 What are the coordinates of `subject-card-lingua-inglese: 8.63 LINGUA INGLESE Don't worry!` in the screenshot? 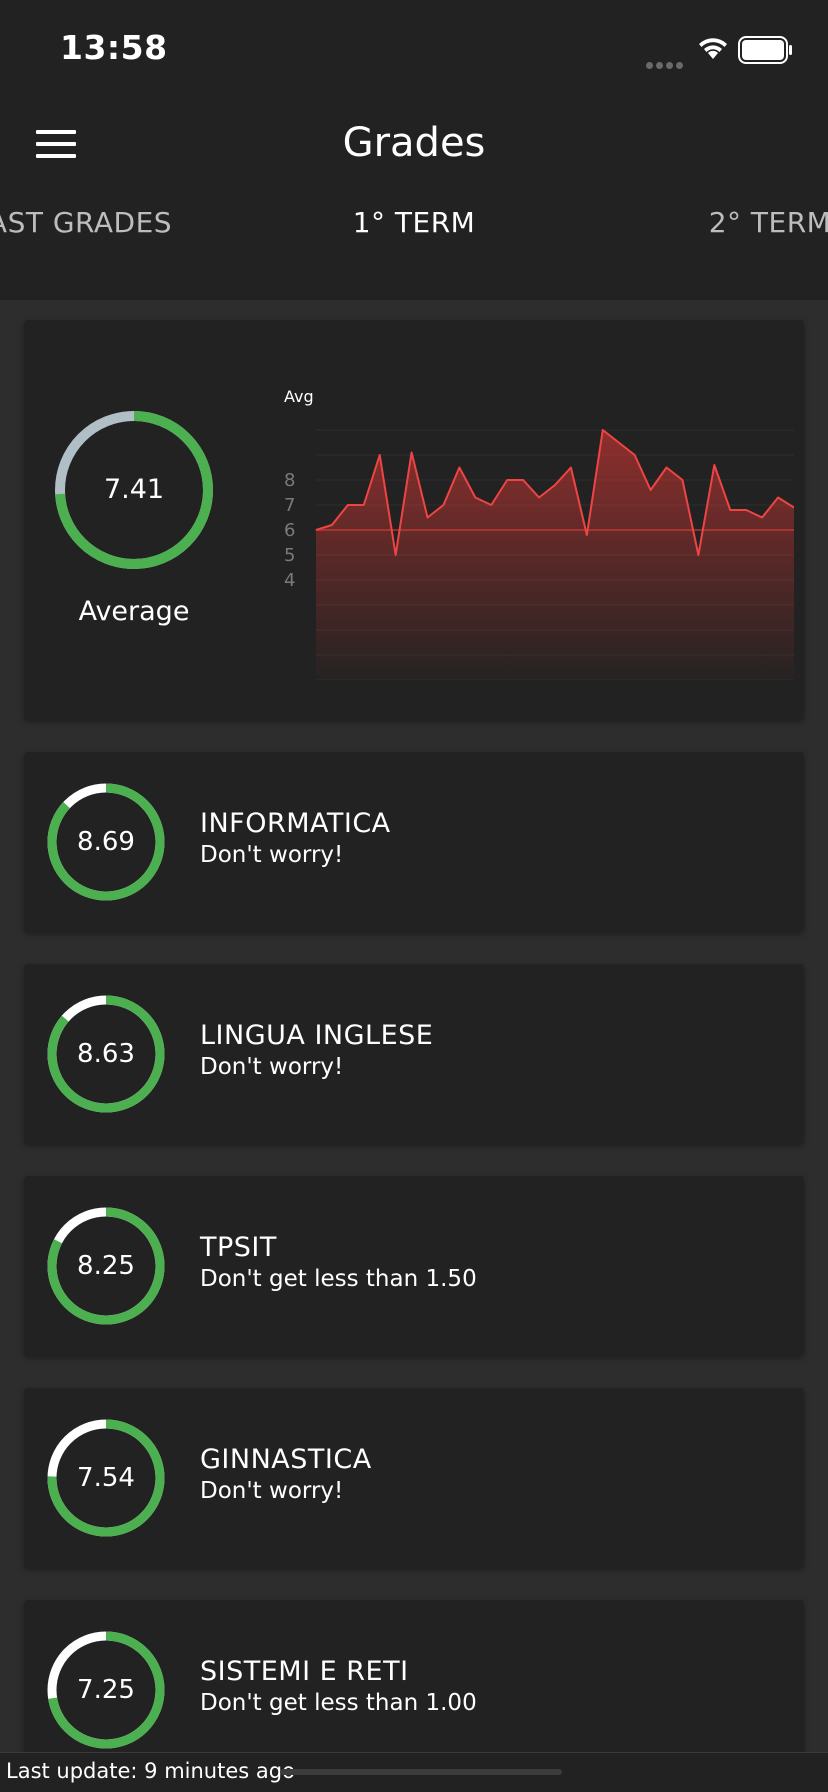 It's located at (414, 1054).